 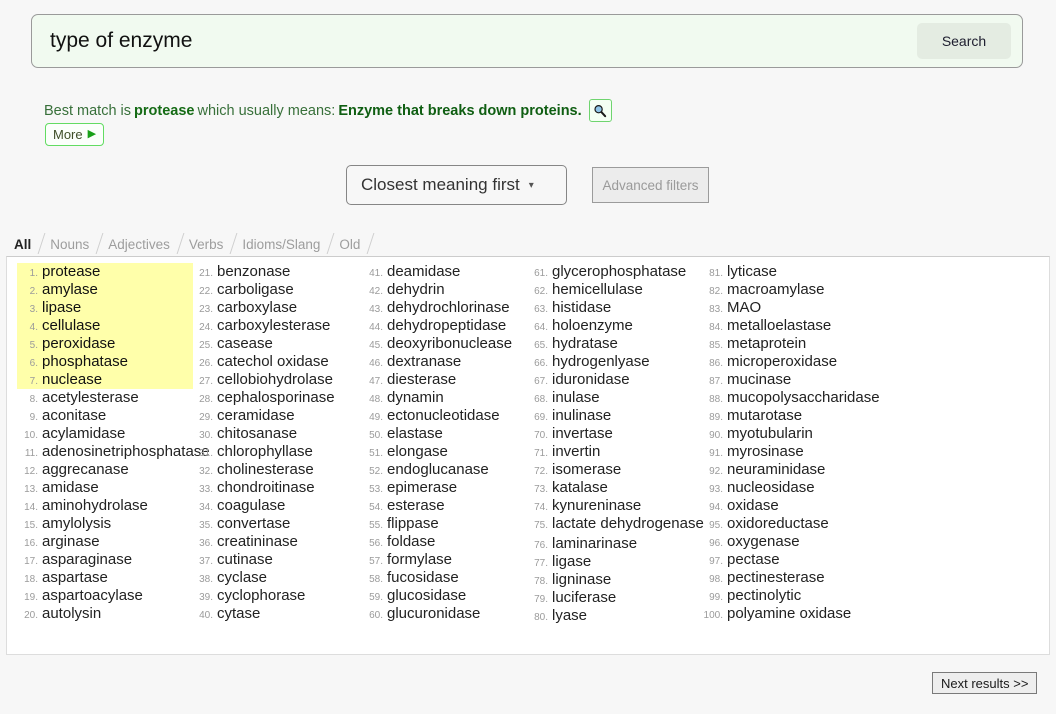 I want to click on result-item: 24. carboxylesterase, so click(x=278, y=326).